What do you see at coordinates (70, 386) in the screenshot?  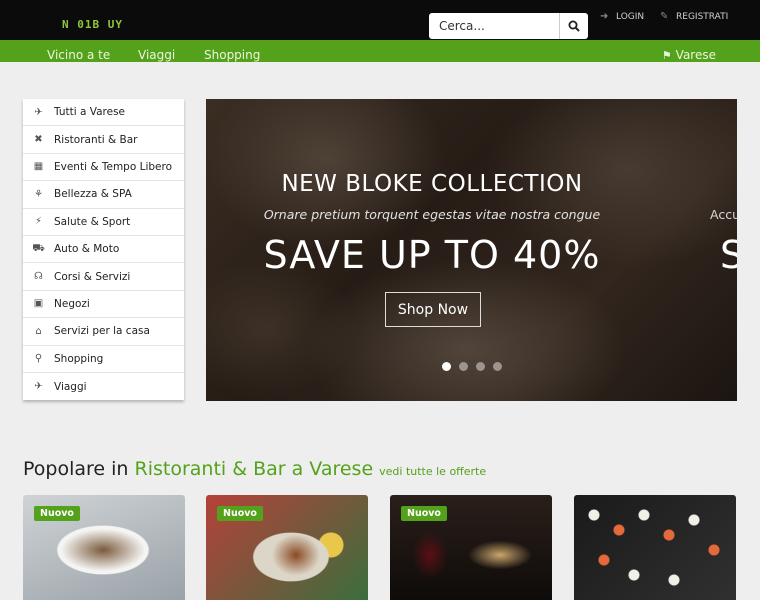 I see `sidebar-item-label: Viaggi` at bounding box center [70, 386].